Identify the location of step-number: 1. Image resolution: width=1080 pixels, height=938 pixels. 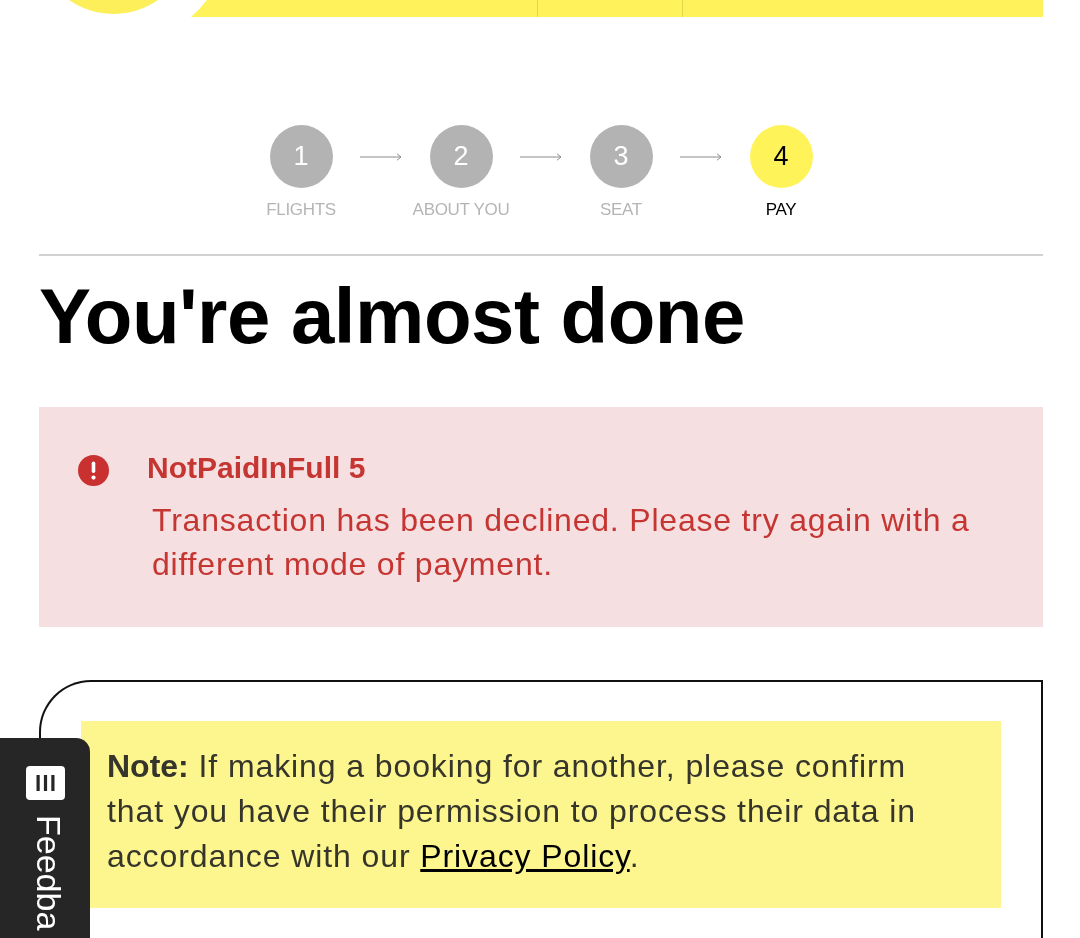
(301, 156).